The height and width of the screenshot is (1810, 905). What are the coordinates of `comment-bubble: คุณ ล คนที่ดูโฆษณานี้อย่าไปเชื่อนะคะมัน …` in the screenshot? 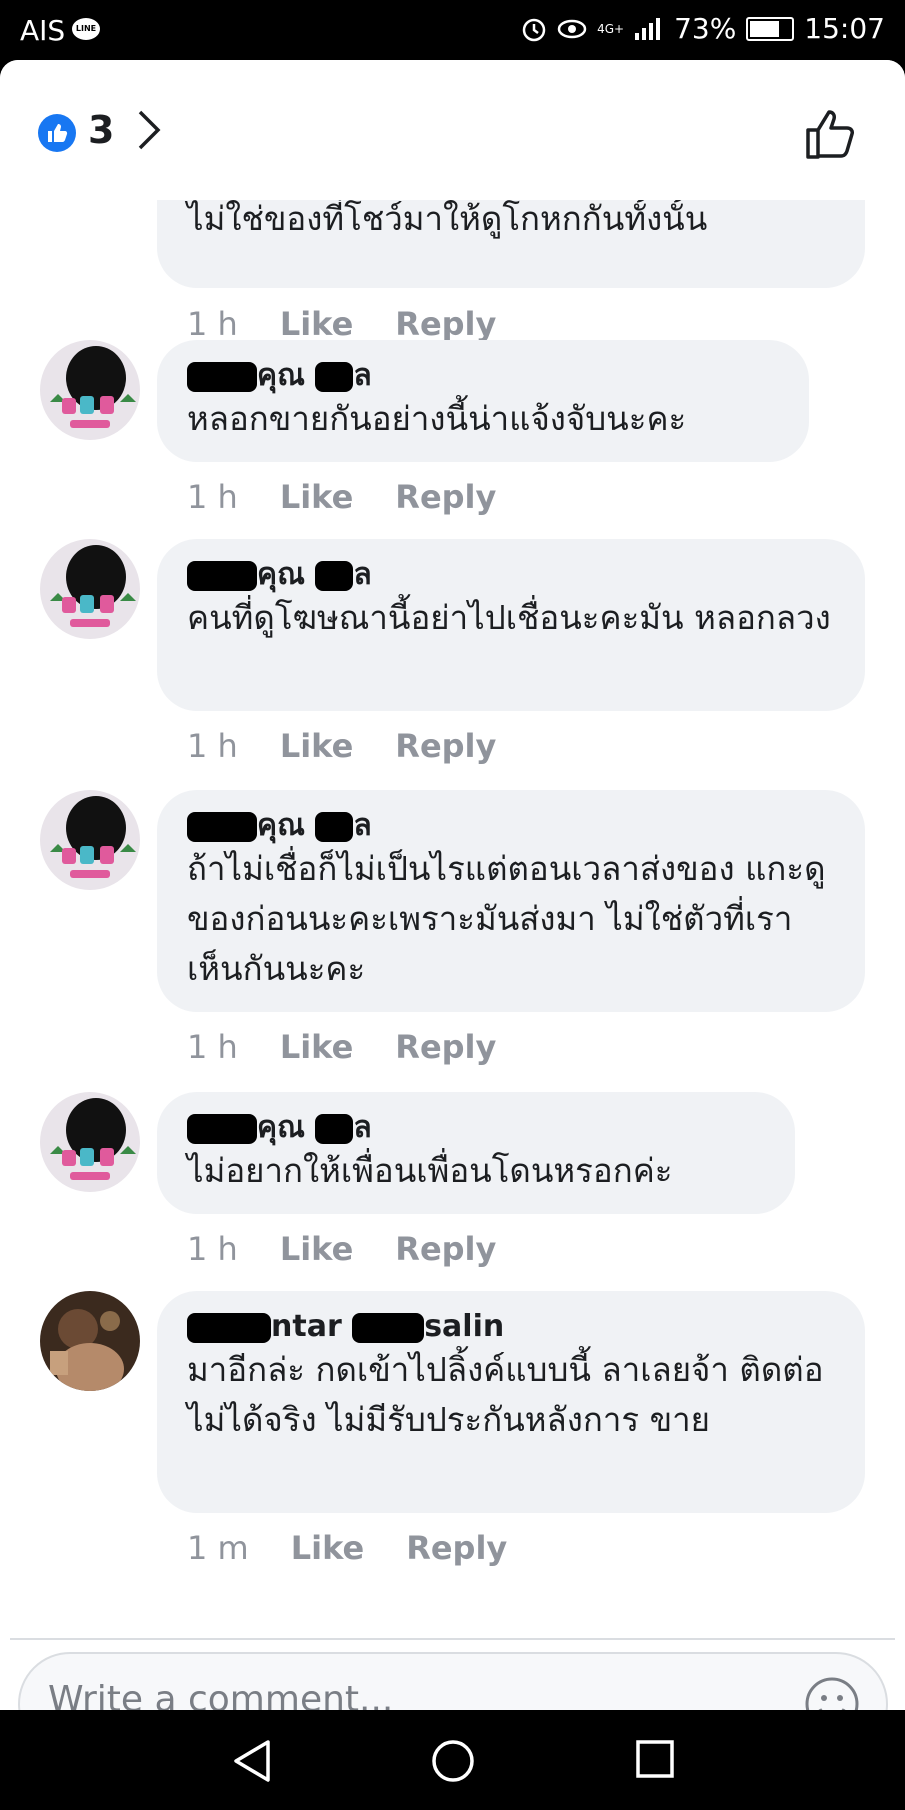 It's located at (511, 625).